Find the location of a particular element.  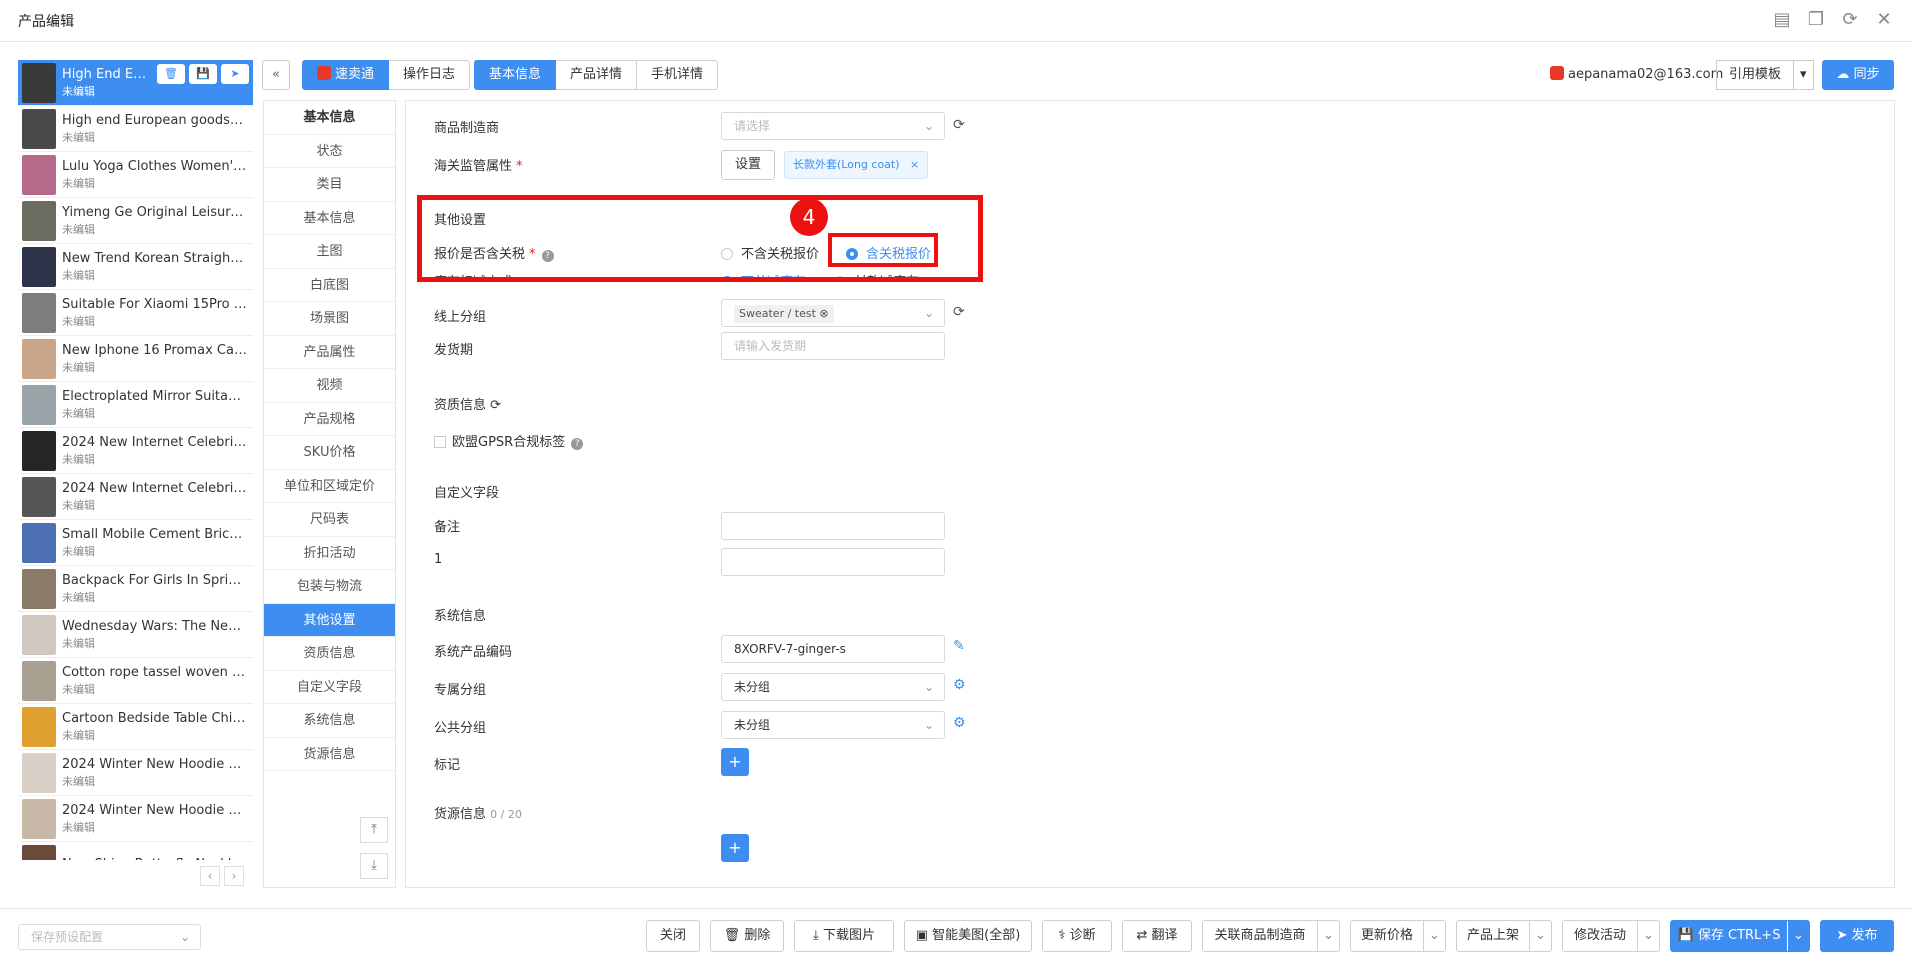

tag-close-icon: × is located at coordinates (914, 164).